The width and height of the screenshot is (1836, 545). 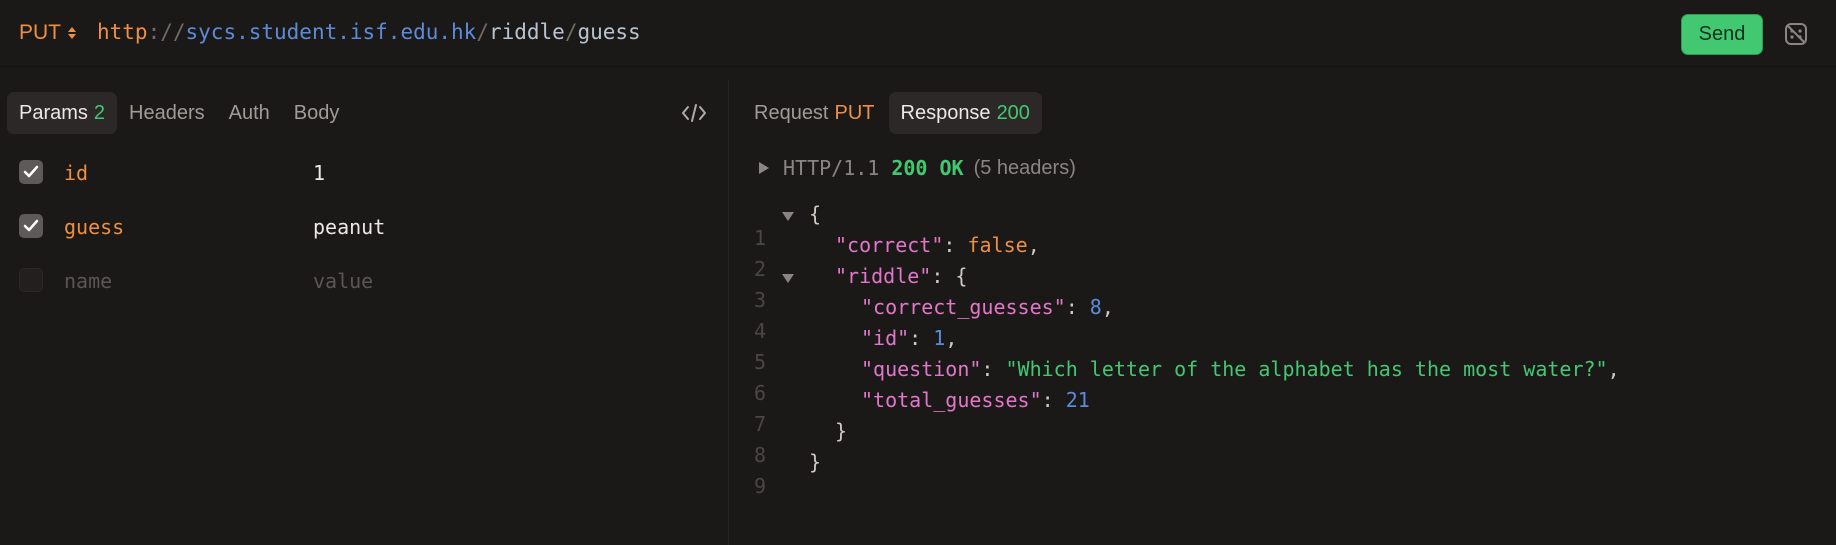 What do you see at coordinates (1279, 474) in the screenshot?
I see `code-line: 9 }` at bounding box center [1279, 474].